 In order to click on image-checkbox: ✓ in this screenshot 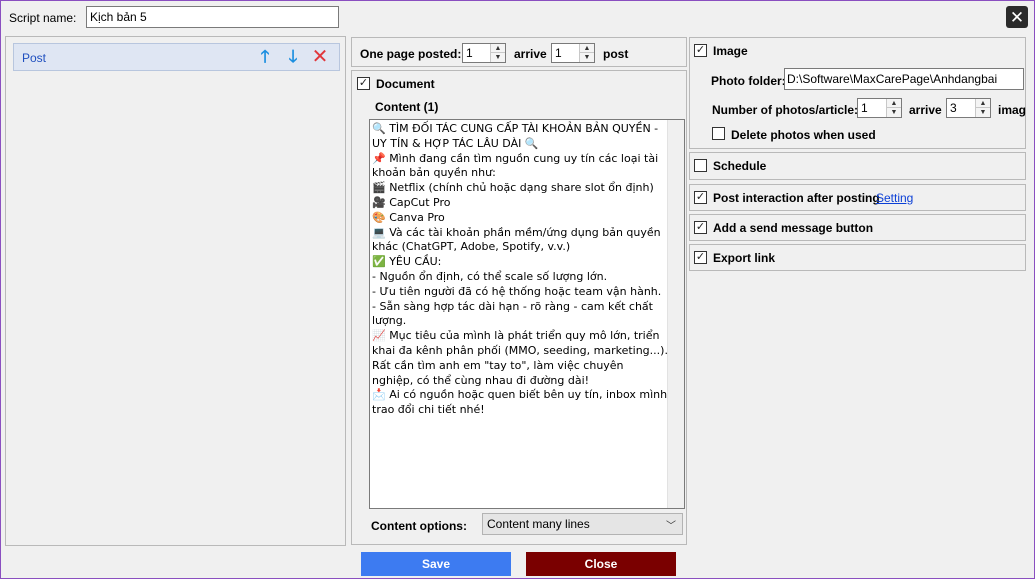, I will do `click(700, 50)`.